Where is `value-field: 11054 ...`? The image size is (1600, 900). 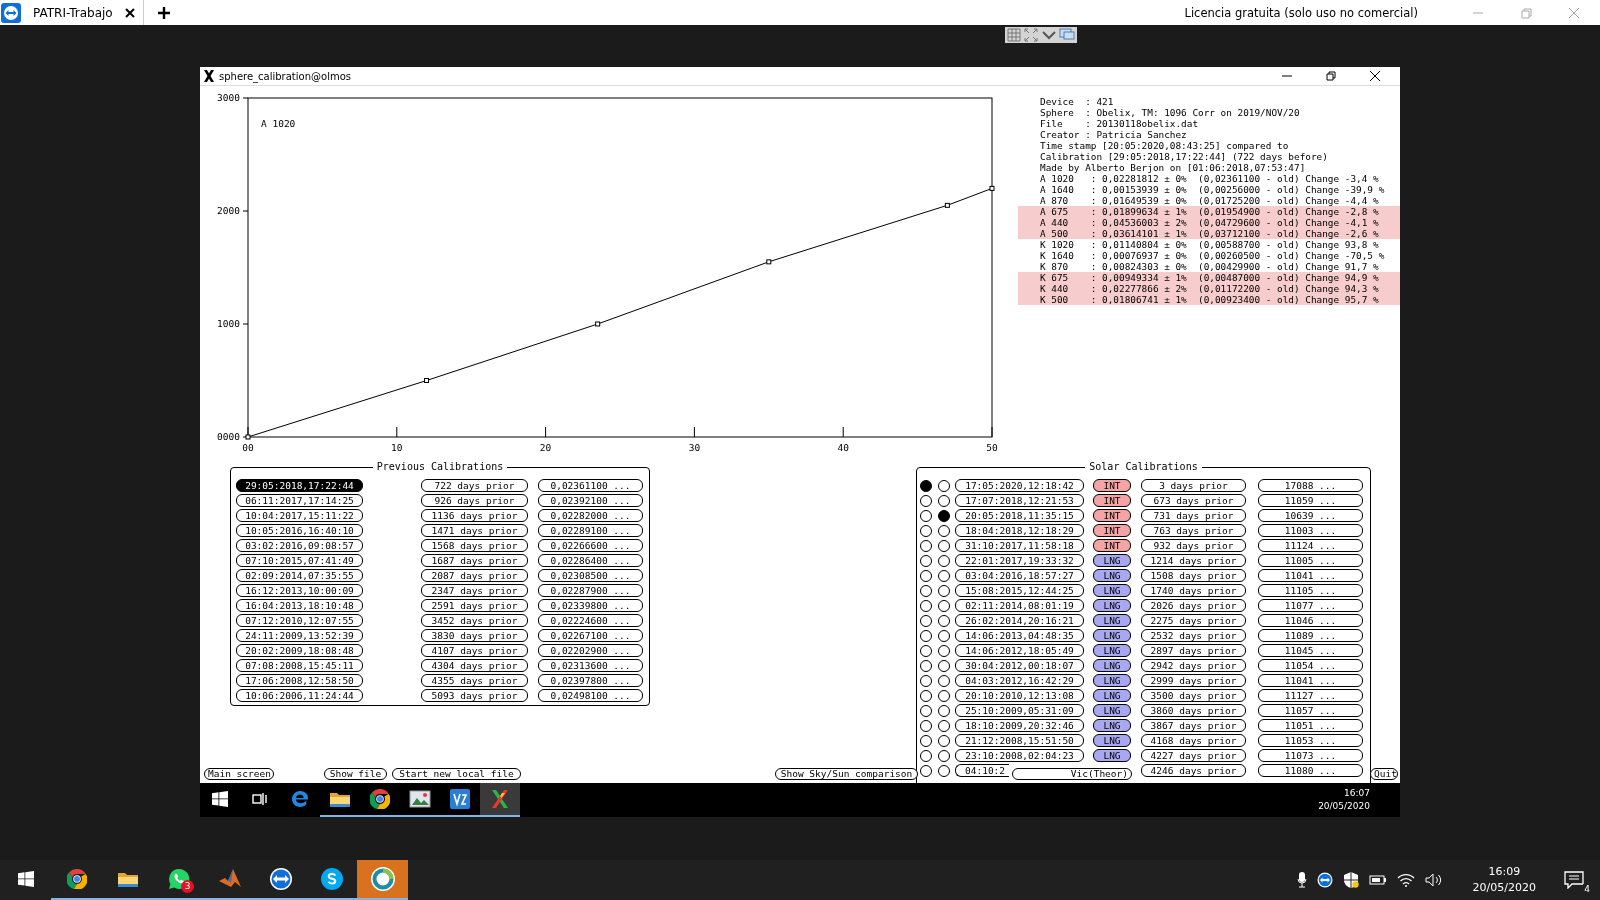 value-field: 11054 ... is located at coordinates (1310, 665).